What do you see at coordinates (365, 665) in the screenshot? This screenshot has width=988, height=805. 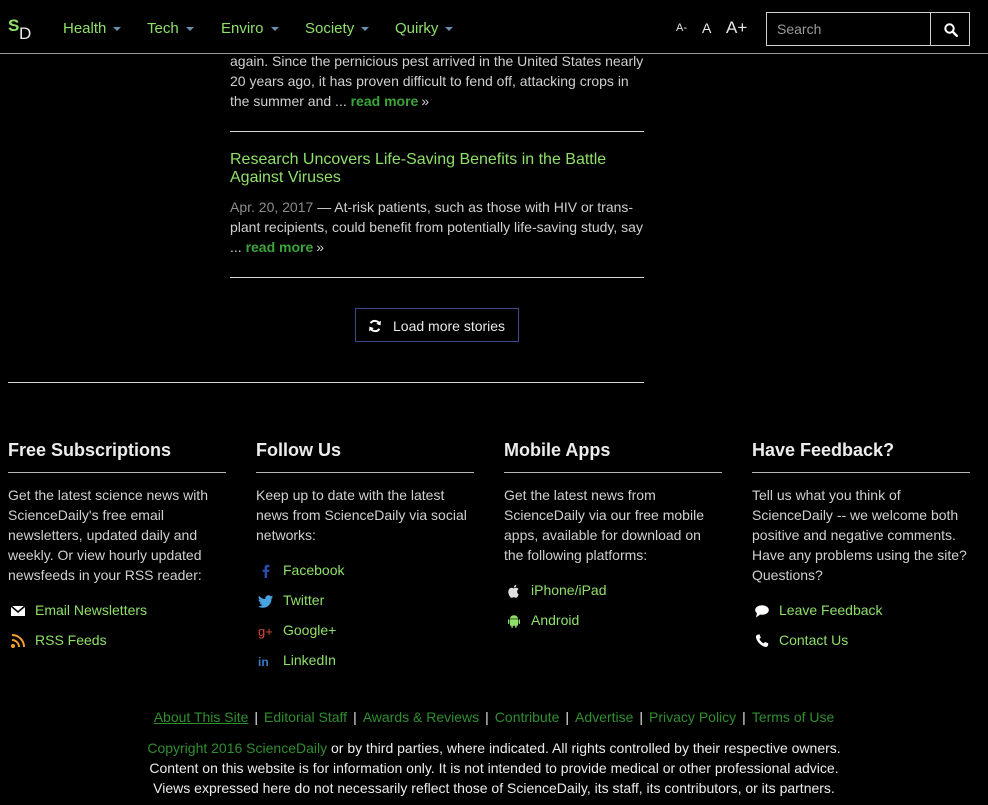 I see `list-item: in LinkedIn` at bounding box center [365, 665].